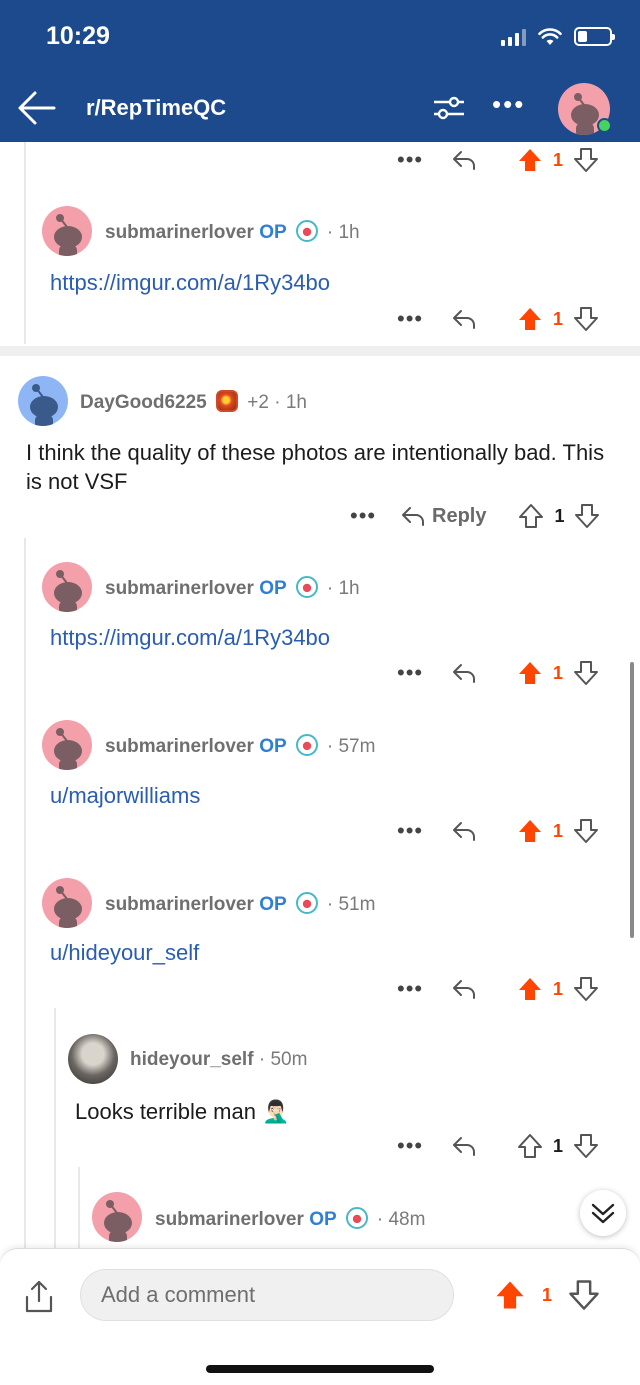 Image resolution: width=640 pixels, height=1385 pixels. Describe the element at coordinates (39, 1297) in the screenshot. I see `share-button` at that location.